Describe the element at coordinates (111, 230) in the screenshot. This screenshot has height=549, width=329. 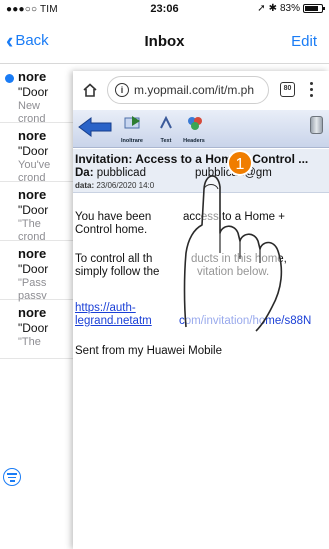
I see `body-text: Control home.` at that location.